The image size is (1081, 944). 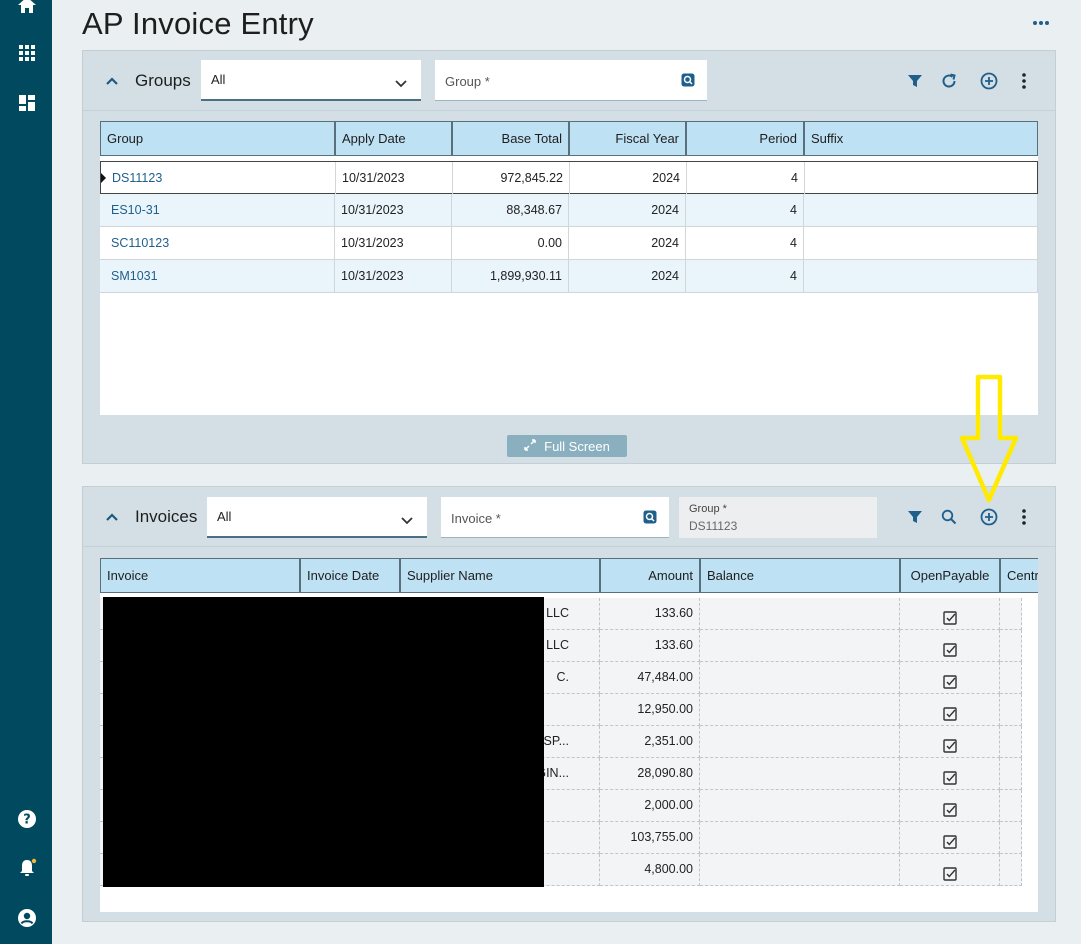 What do you see at coordinates (745, 138) in the screenshot?
I see `column-header: Period` at bounding box center [745, 138].